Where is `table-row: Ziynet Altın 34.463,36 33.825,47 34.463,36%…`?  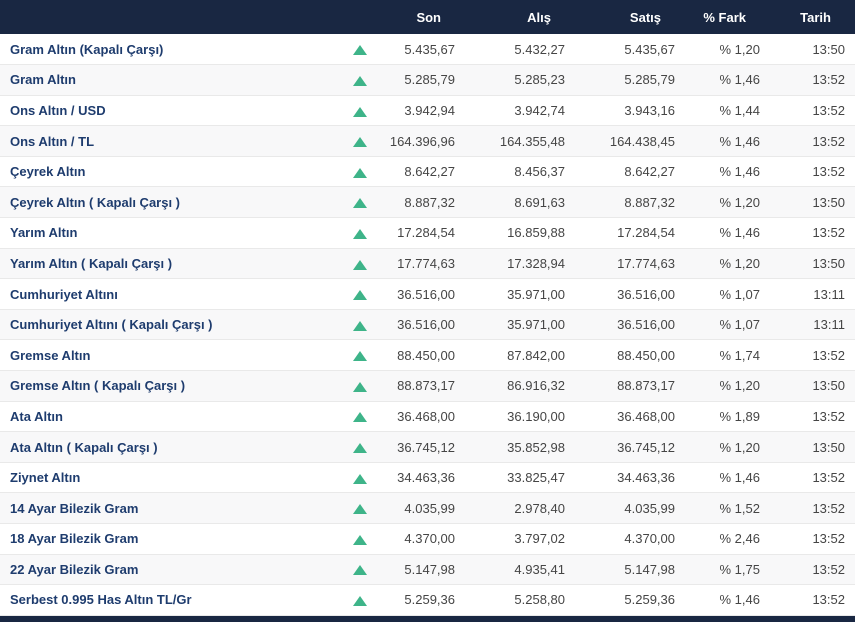
table-row: Ziynet Altın 34.463,36 33.825,47 34.463,36%… is located at coordinates (427, 478).